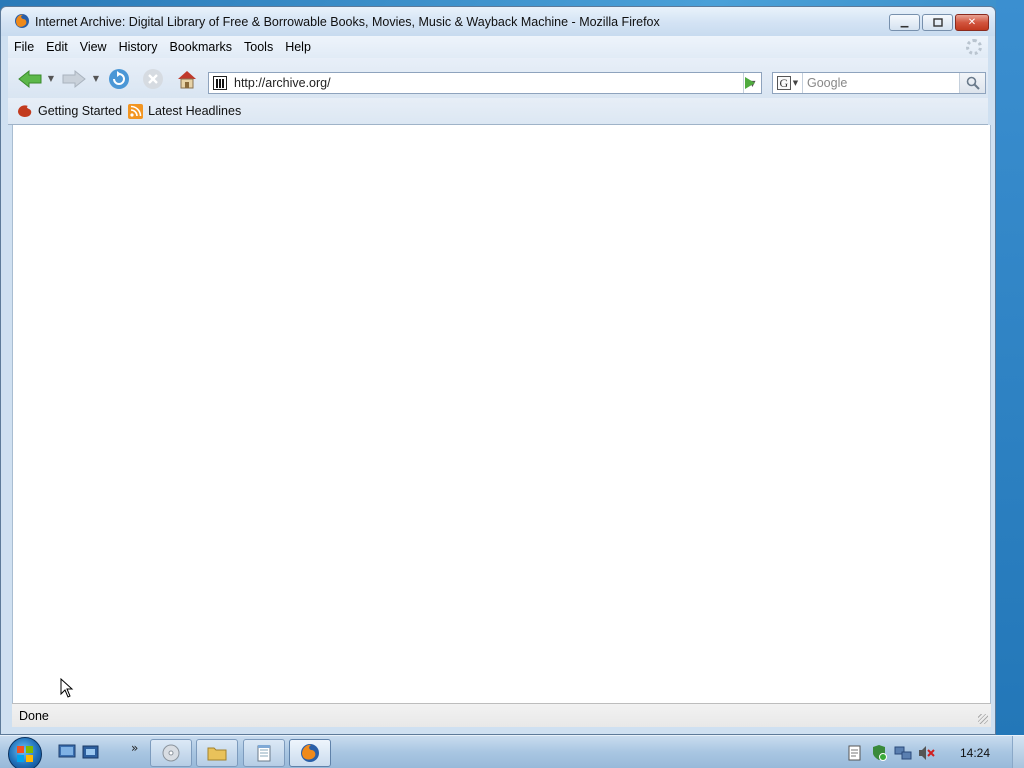 The height and width of the screenshot is (768, 1024). I want to click on forward-button, so click(74, 79).